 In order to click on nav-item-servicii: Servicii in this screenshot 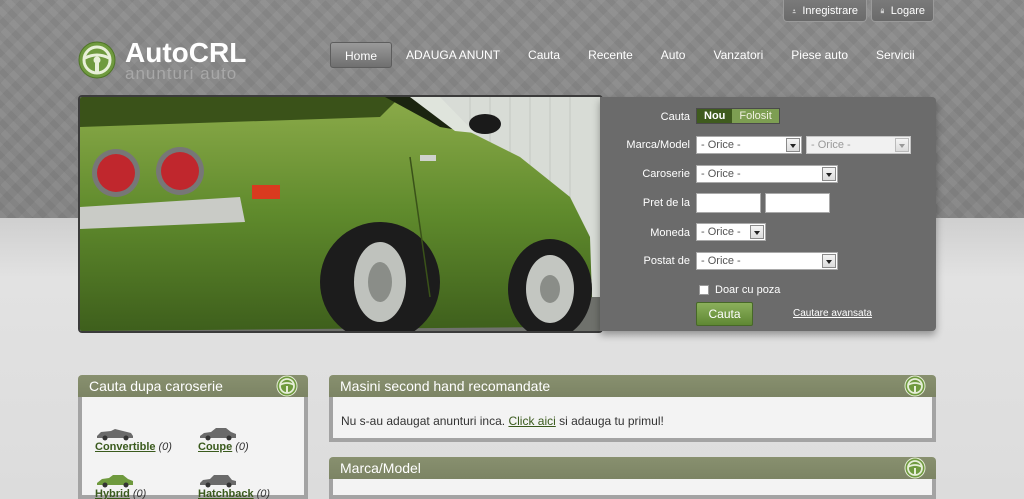, I will do `click(895, 55)`.